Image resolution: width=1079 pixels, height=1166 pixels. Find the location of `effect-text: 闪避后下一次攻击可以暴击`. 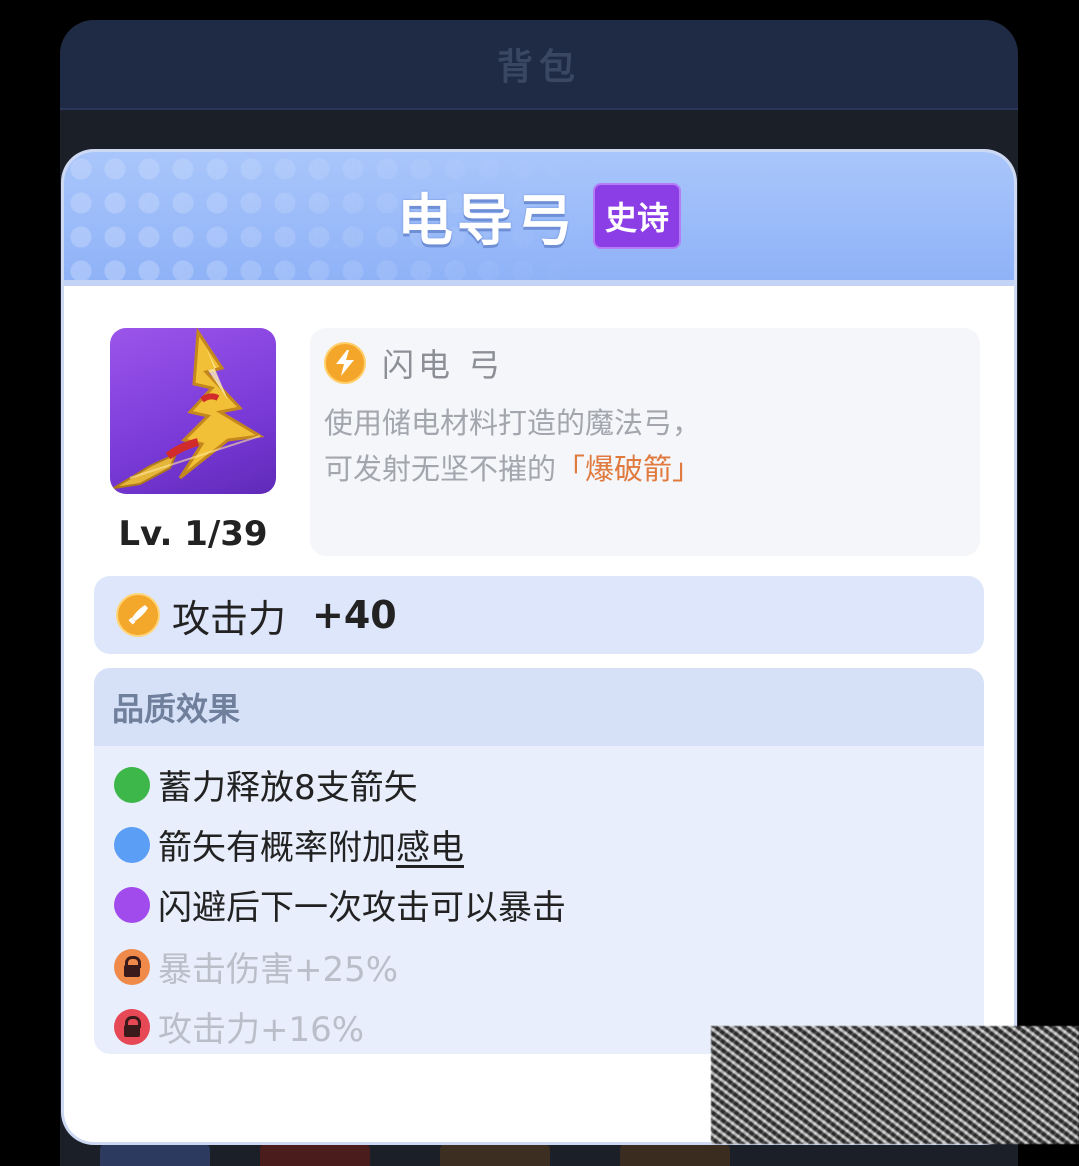

effect-text: 闪避后下一次攻击可以暴击 is located at coordinates (362, 908).